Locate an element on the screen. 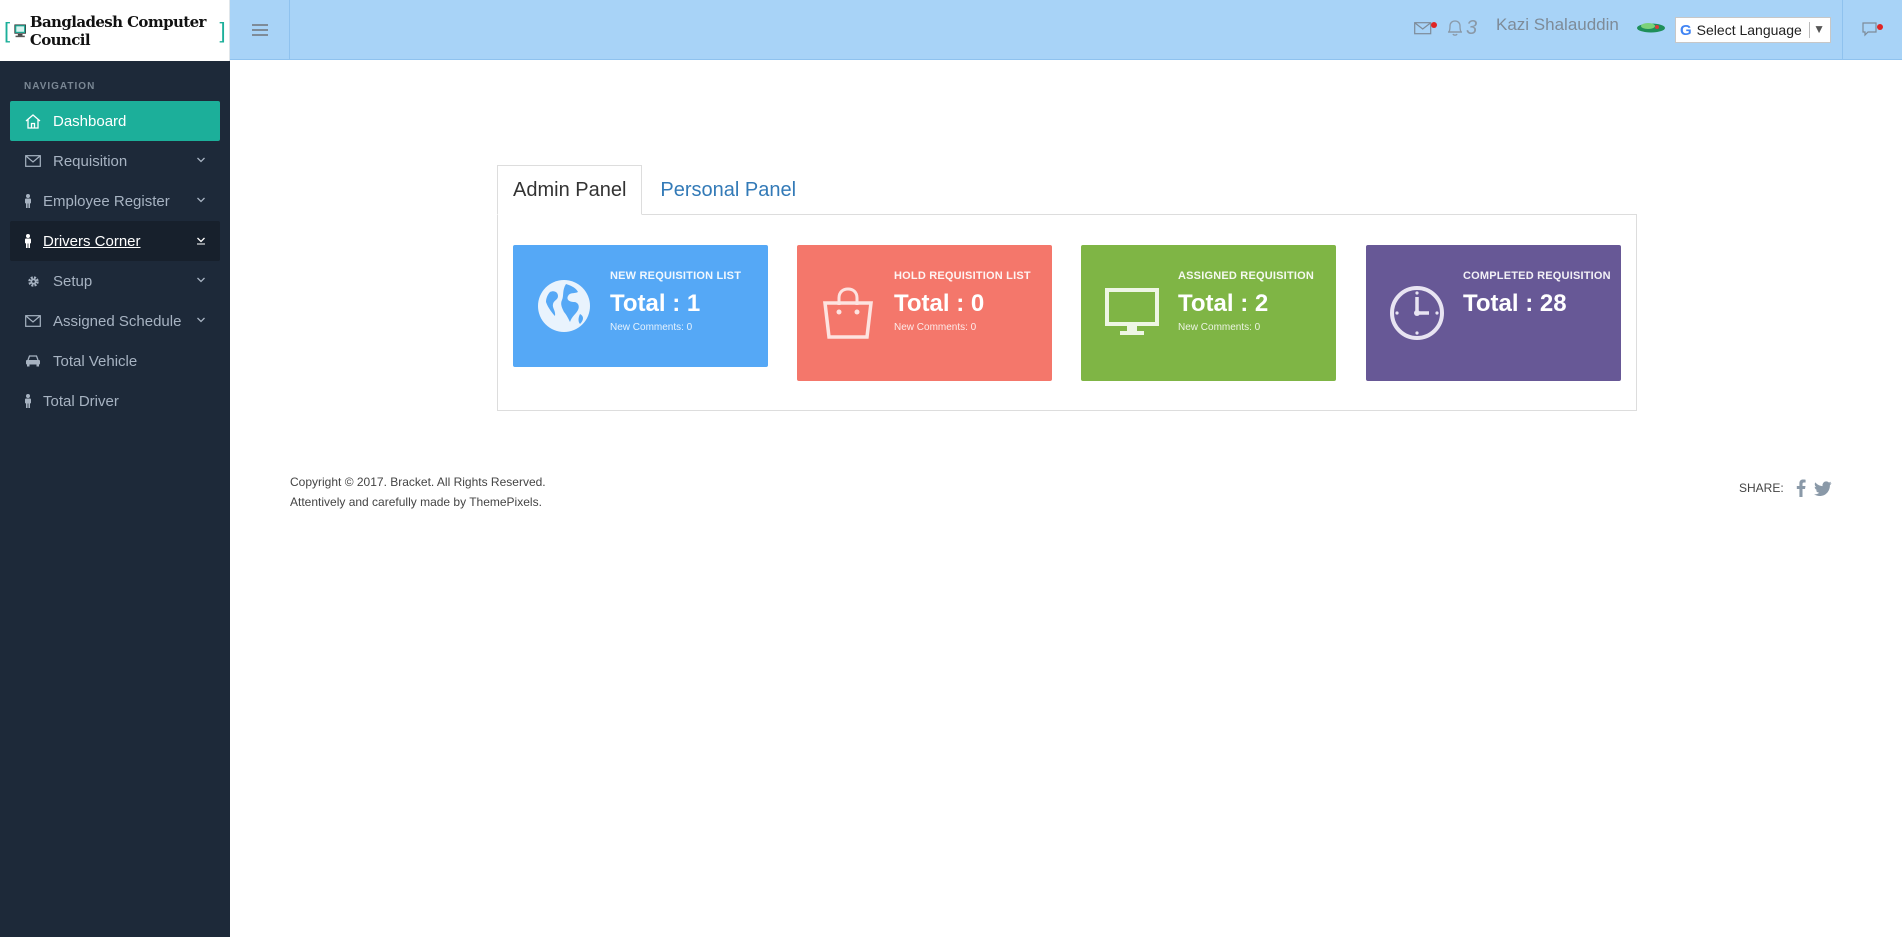  share-label: SHARE: is located at coordinates (1761, 488).